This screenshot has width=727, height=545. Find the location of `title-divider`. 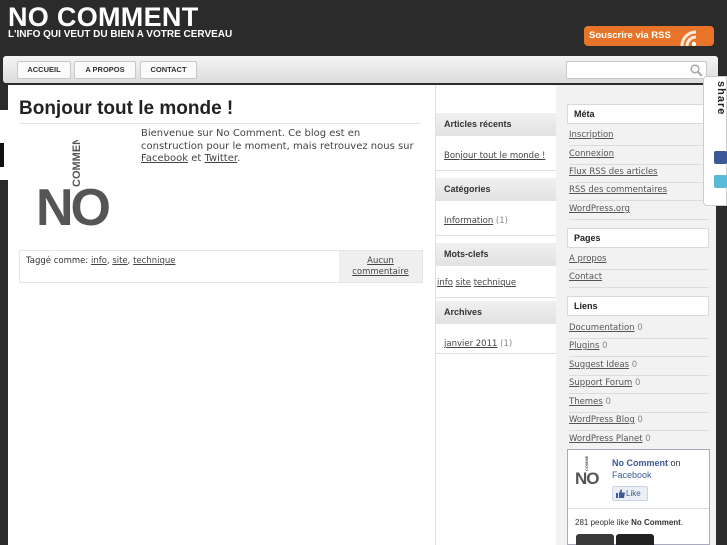

title-divider is located at coordinates (220, 123).